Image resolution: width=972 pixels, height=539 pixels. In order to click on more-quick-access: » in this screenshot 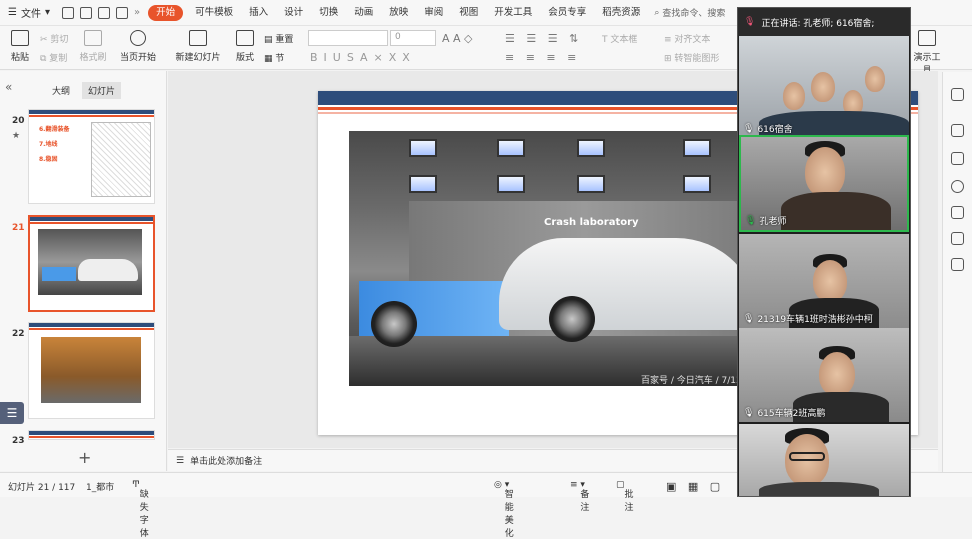, I will do `click(137, 12)`.